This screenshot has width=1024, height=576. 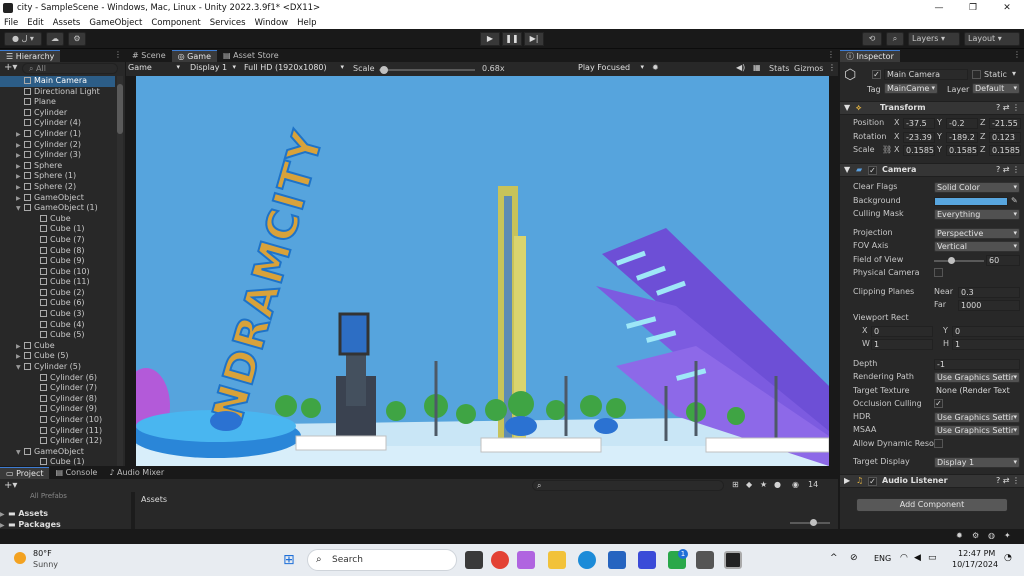 What do you see at coordinates (77, 39) in the screenshot?
I see `services-gear-icon: ⚙` at bounding box center [77, 39].